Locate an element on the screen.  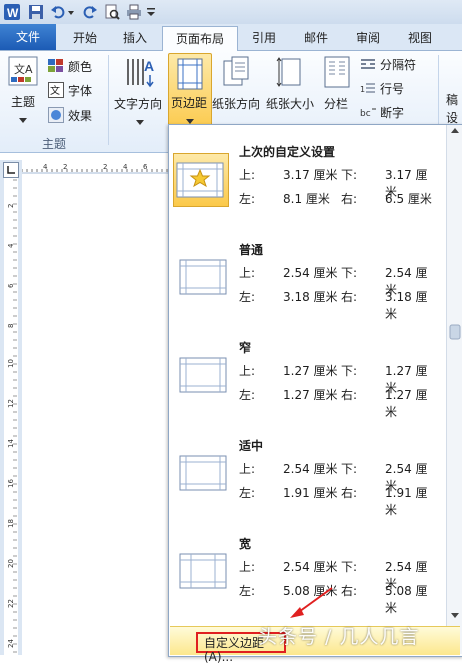
right-value: 3.18 厘米 is located at coordinates (406, 305).